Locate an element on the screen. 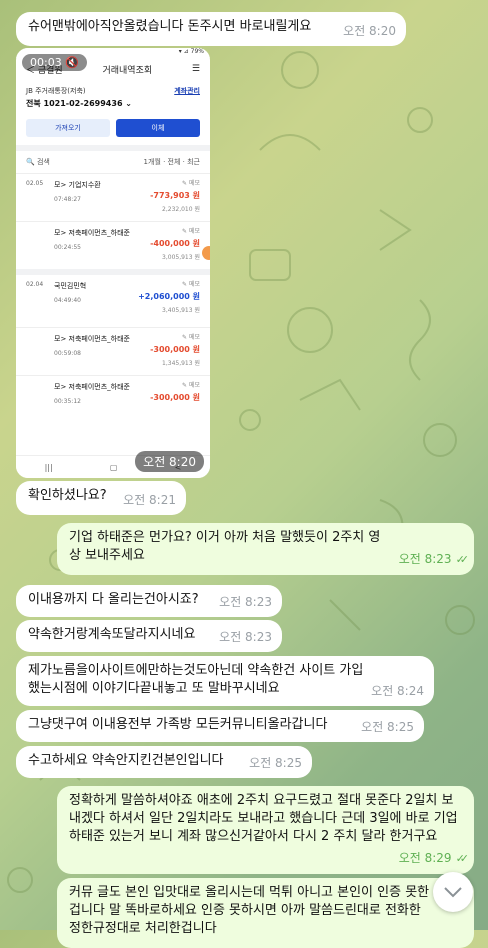  message-text: 기업 하태준은 먼가요? 이거 아까 처음 말했듯이 2주치 영상 보내주세요 is located at coordinates (225, 546).